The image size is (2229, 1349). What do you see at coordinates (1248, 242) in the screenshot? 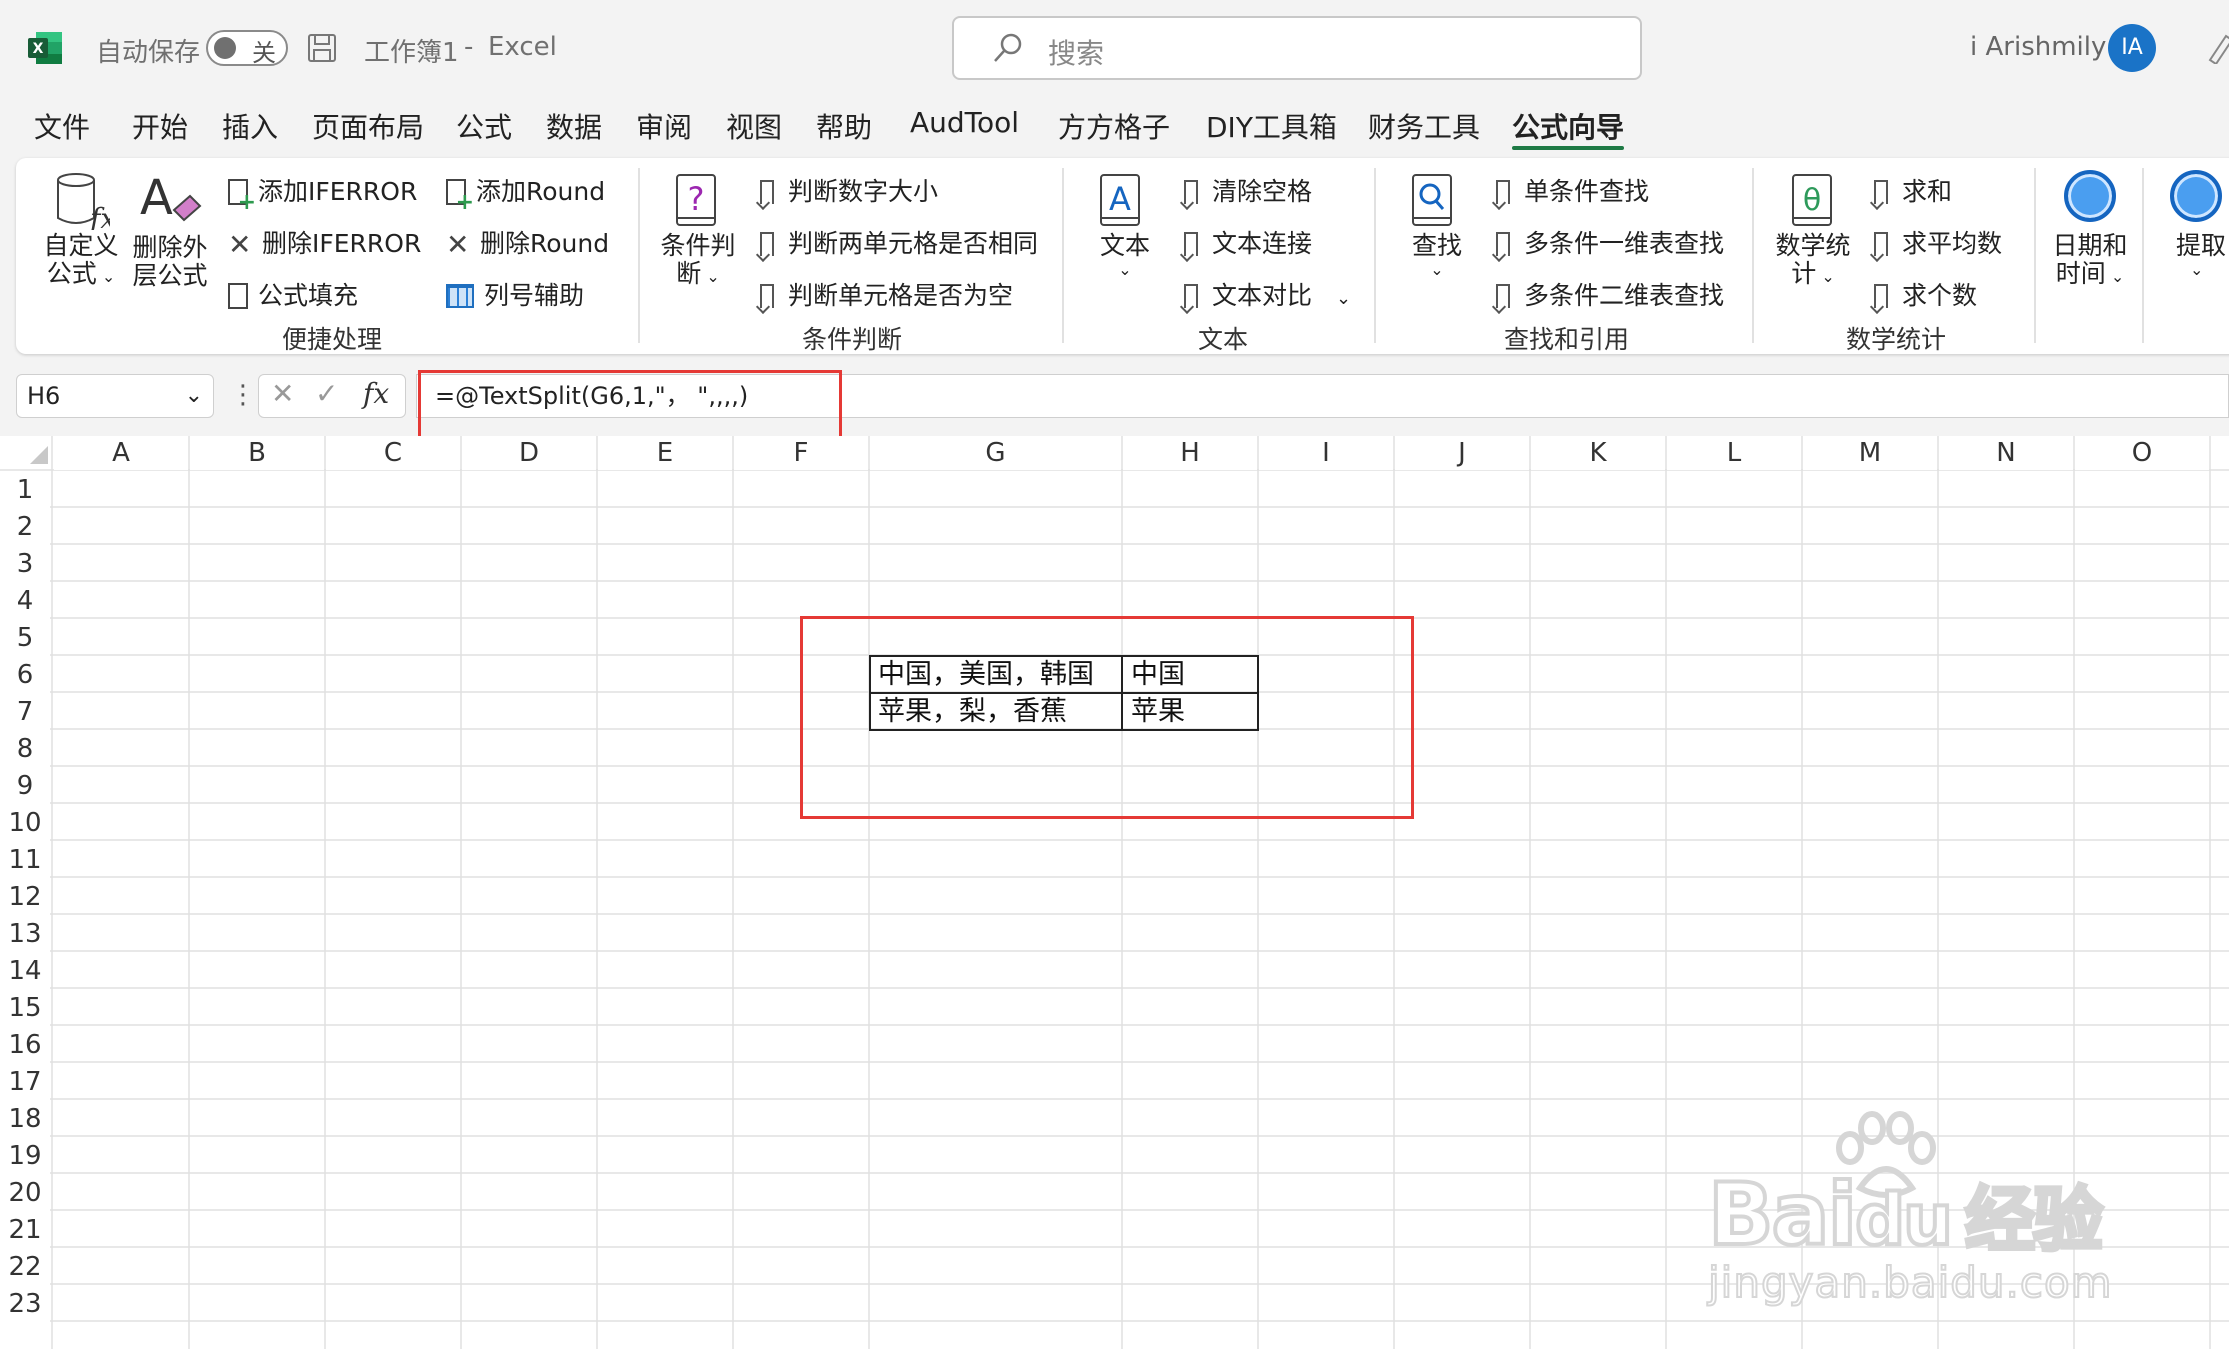
I see `text-concat-button: 文本连接` at bounding box center [1248, 242].